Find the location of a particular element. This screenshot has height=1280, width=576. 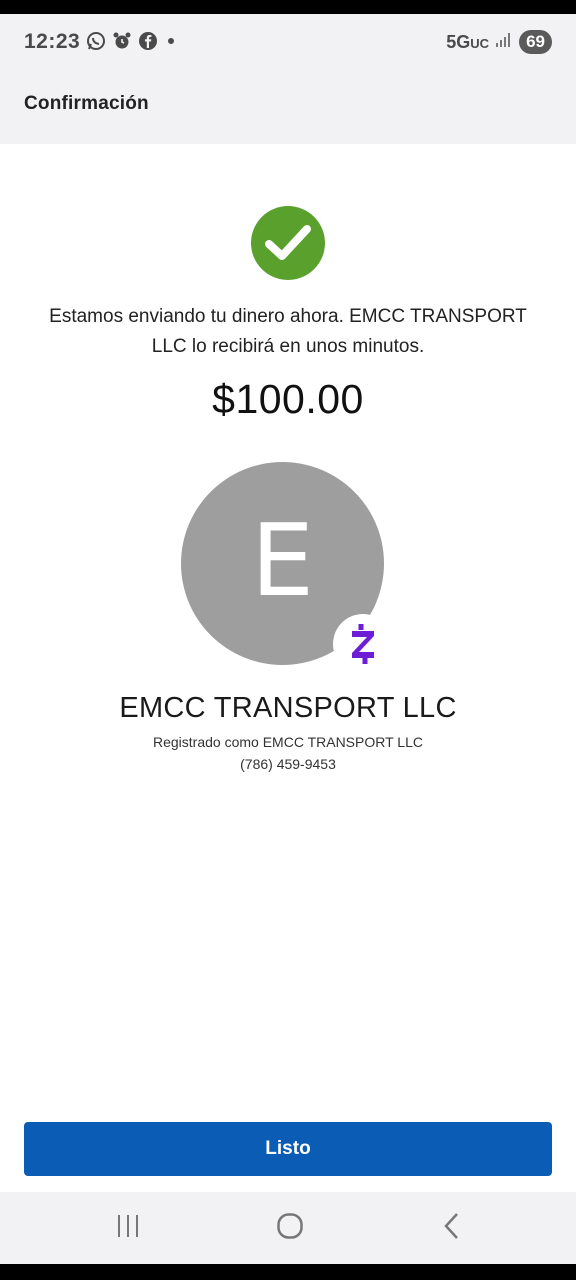

avatar-initial: E is located at coordinates (282, 560).